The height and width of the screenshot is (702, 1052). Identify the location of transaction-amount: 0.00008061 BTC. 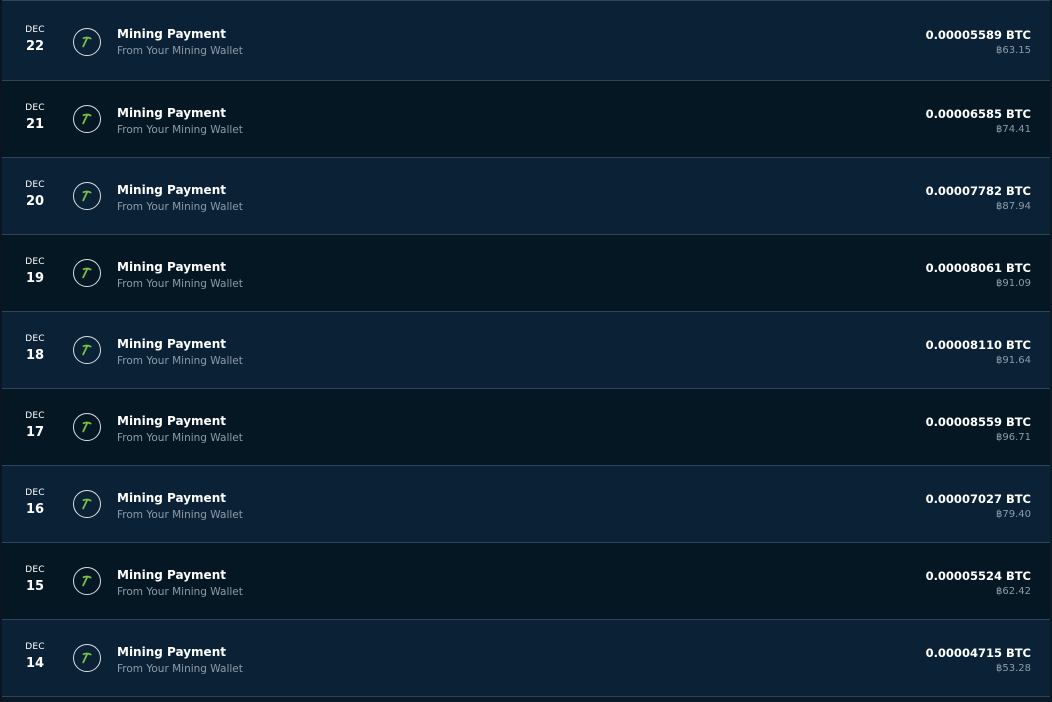
(978, 268).